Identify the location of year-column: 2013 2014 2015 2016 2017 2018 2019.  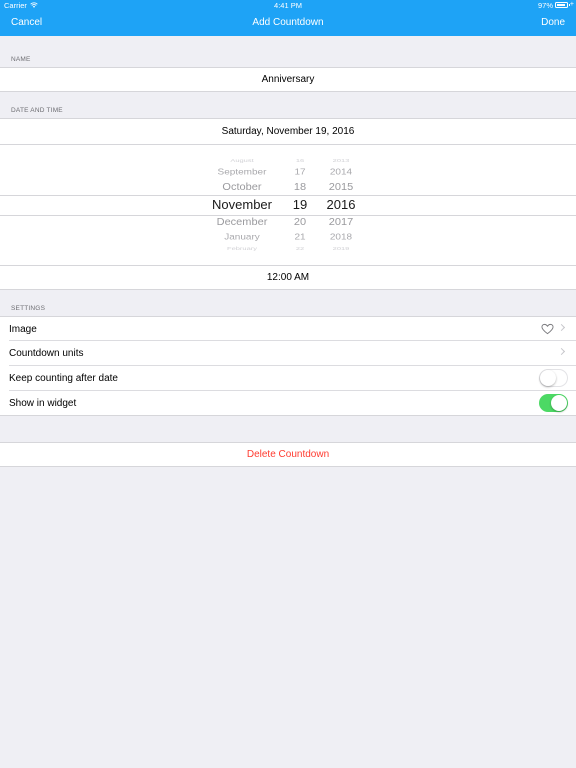
(341, 205).